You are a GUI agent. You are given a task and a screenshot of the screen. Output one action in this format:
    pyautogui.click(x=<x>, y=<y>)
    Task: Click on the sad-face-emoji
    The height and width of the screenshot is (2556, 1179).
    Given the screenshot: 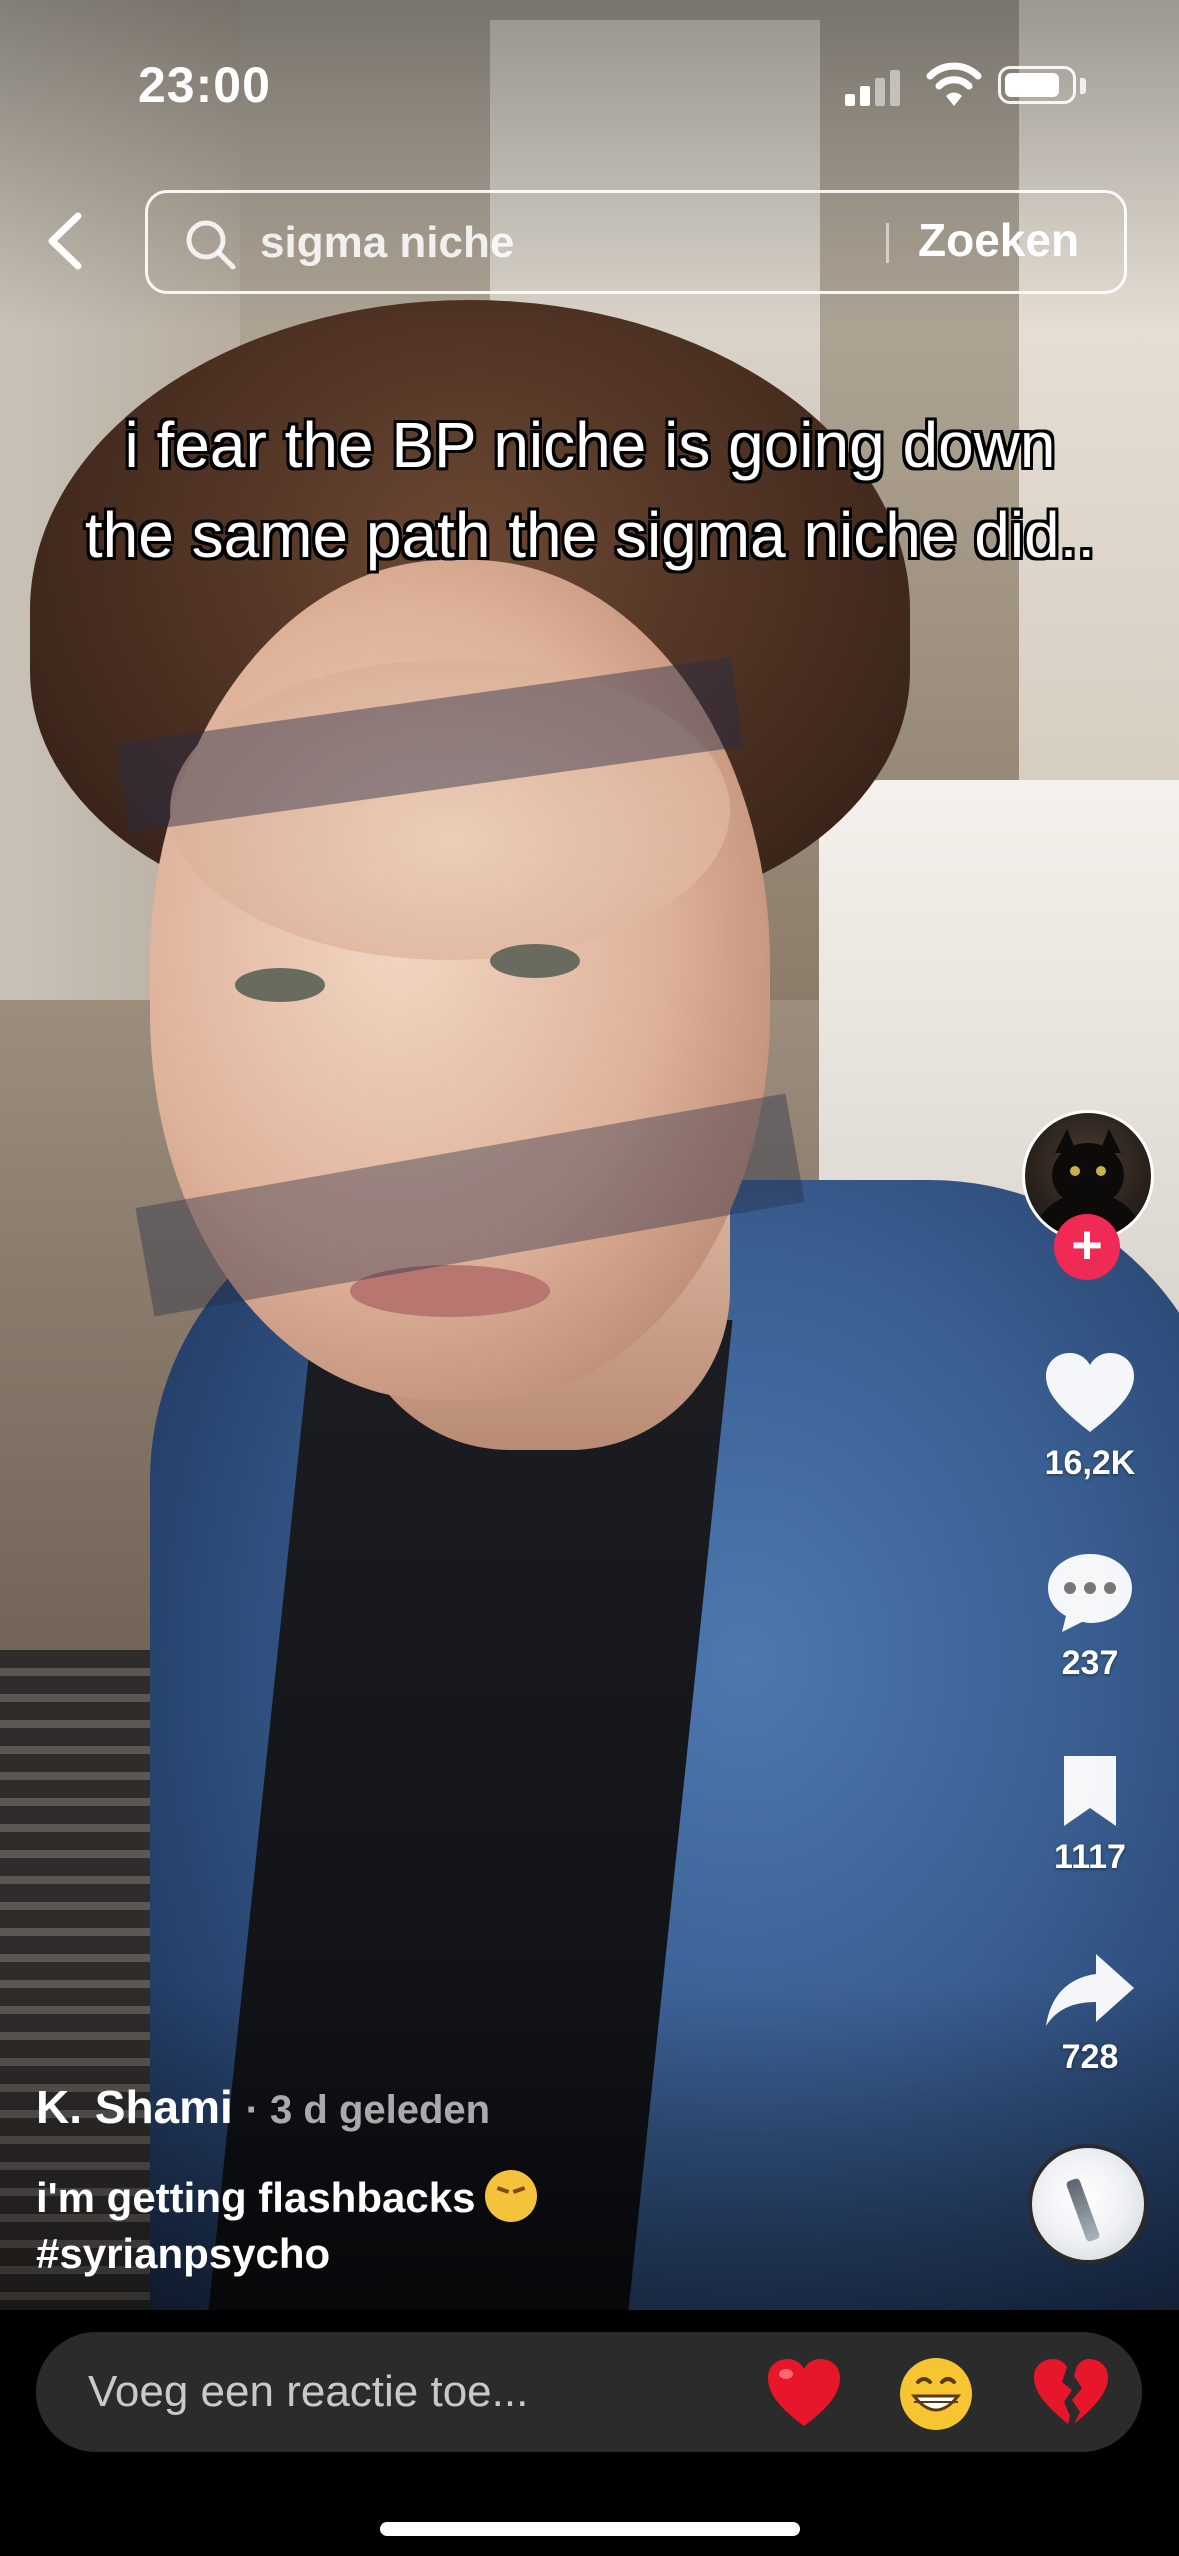 What is the action you would take?
    pyautogui.click(x=511, y=2196)
    